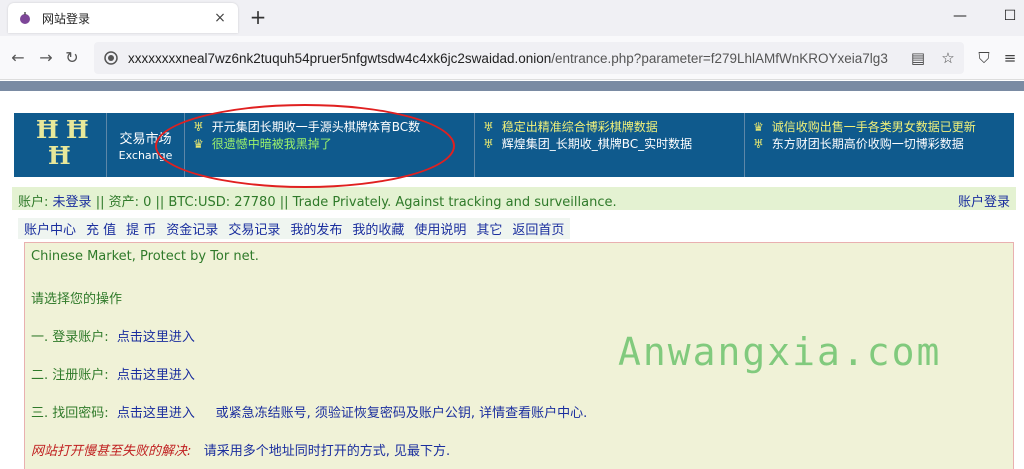  Describe the element at coordinates (46, 58) in the screenshot. I see `forward-icon: →` at that location.